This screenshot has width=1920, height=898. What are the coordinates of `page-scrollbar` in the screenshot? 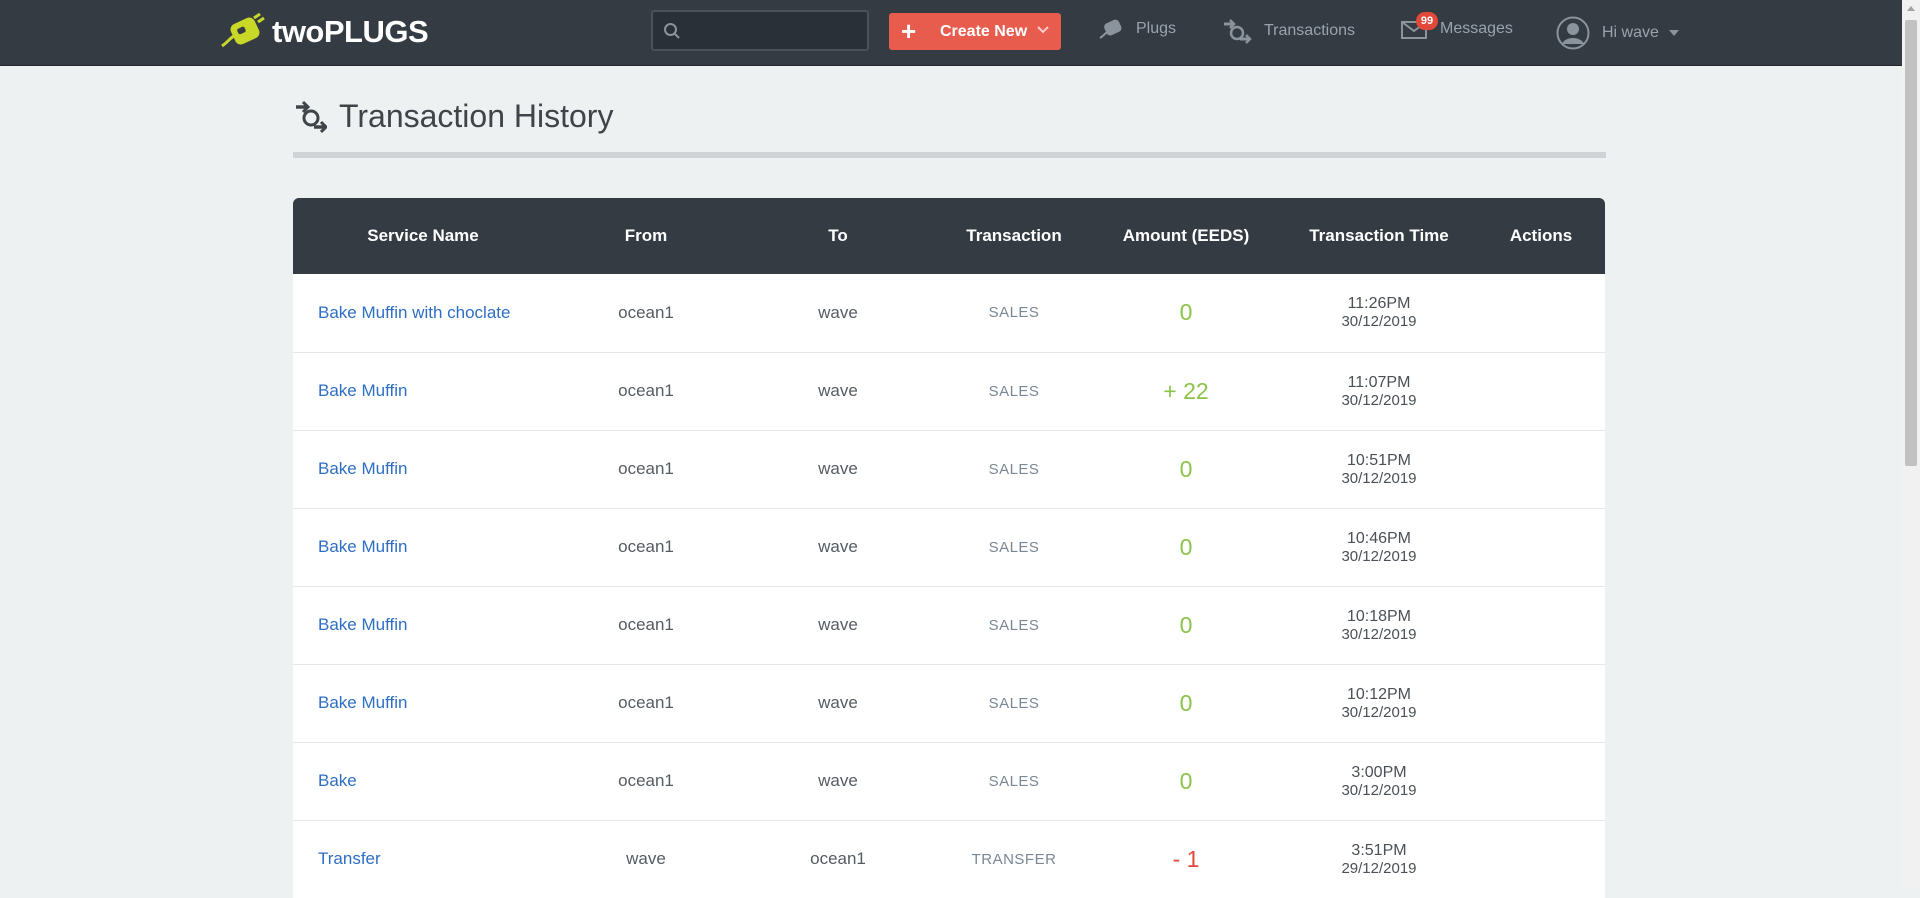 It's located at (1911, 444).